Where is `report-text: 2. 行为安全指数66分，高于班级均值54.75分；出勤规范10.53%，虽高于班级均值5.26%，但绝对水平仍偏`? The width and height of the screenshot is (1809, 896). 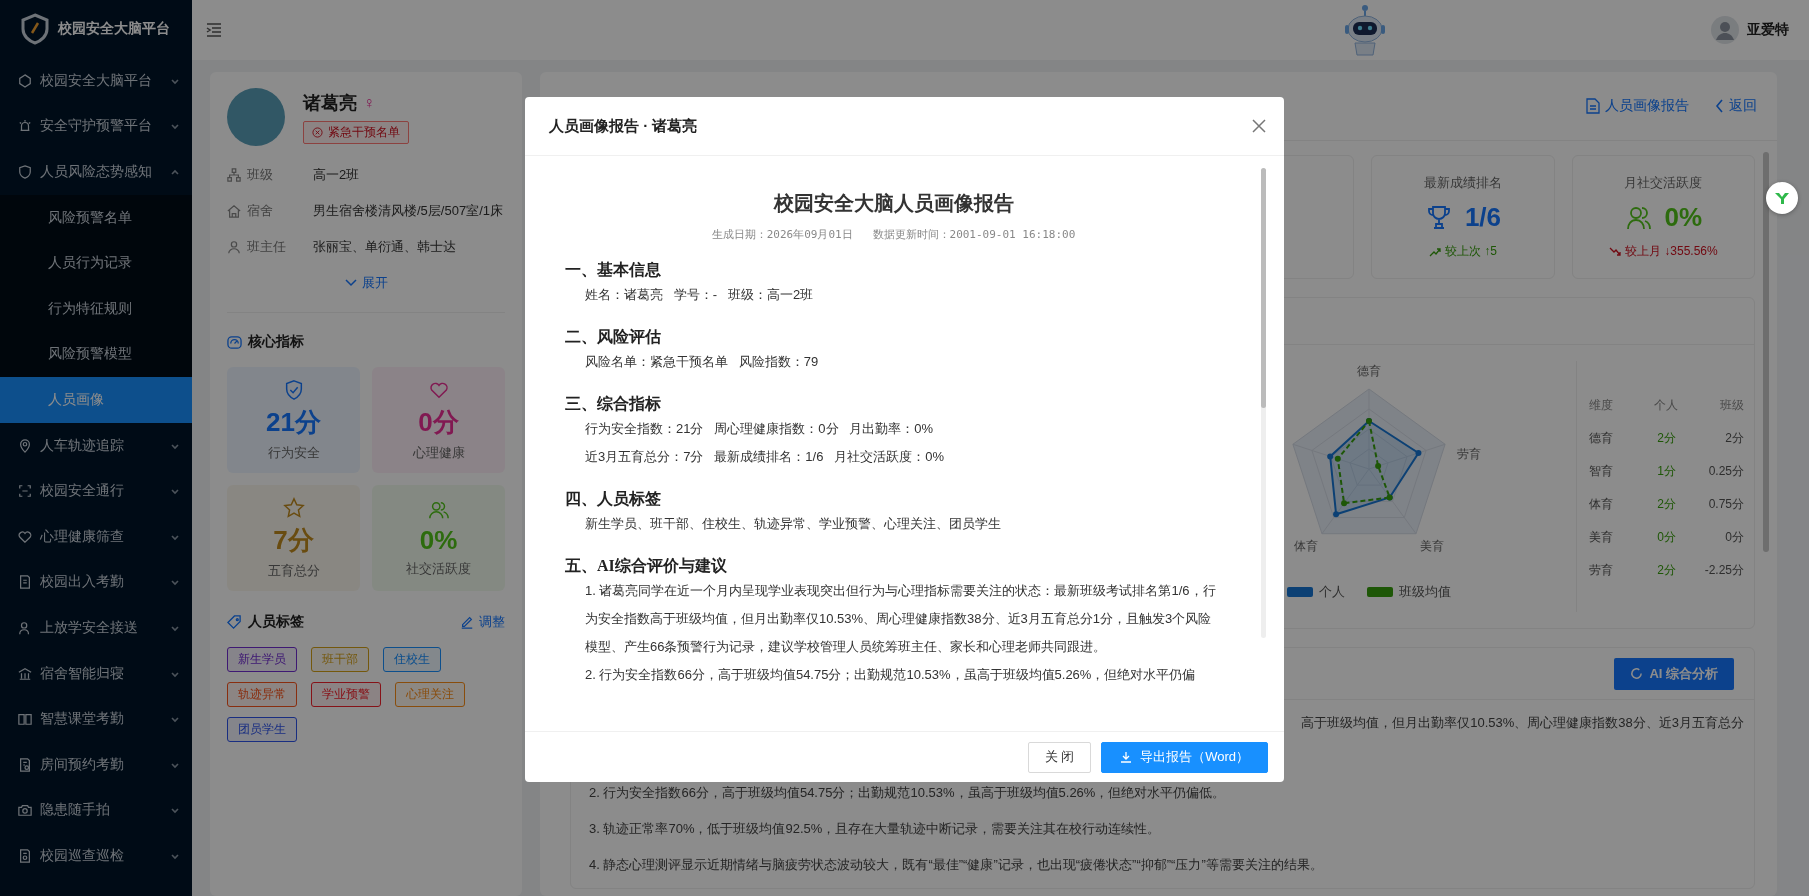 report-text: 2. 行为安全指数66分，高于班级均值54.75分；出勤规范10.53%，虽高于班级均值5.26%，但绝对水平仍偏 is located at coordinates (890, 675).